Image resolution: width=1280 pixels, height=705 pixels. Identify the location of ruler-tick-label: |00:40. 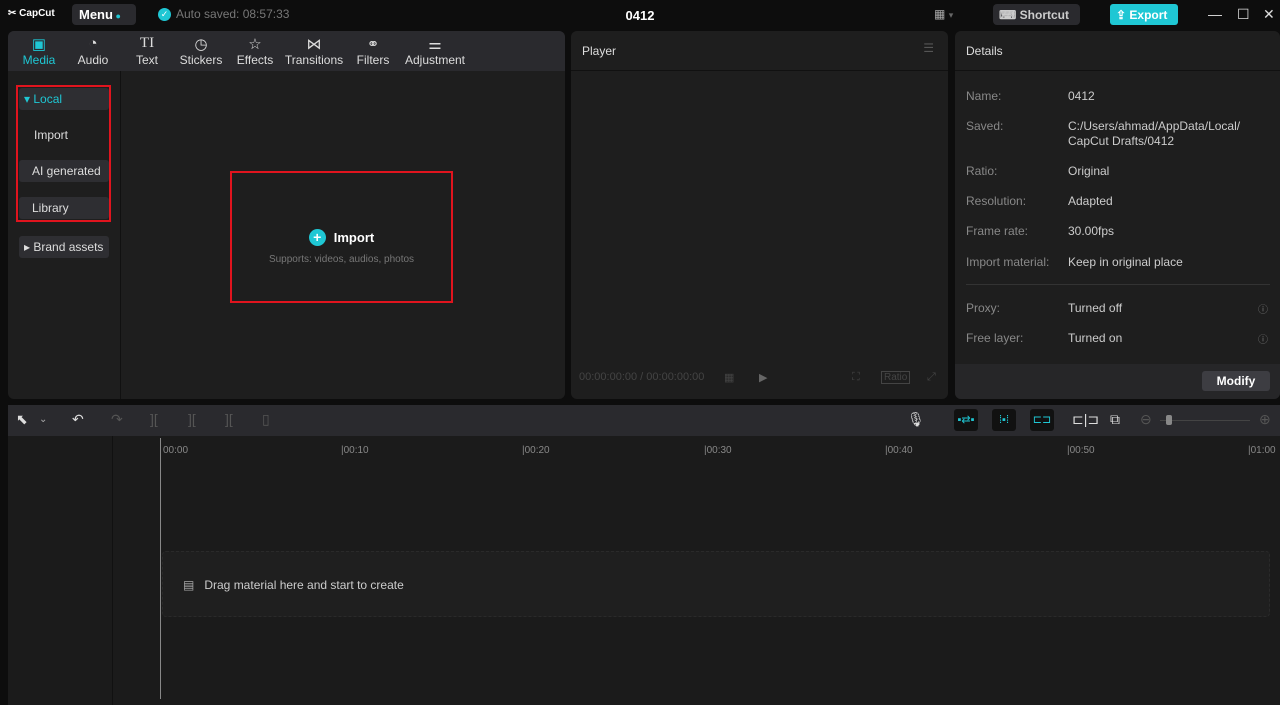
(899, 450).